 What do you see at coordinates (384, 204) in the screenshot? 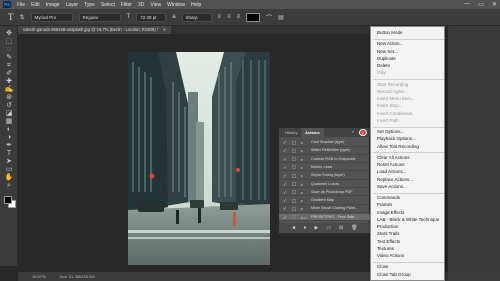
I see `menu-item-frames: Frames` at bounding box center [384, 204].